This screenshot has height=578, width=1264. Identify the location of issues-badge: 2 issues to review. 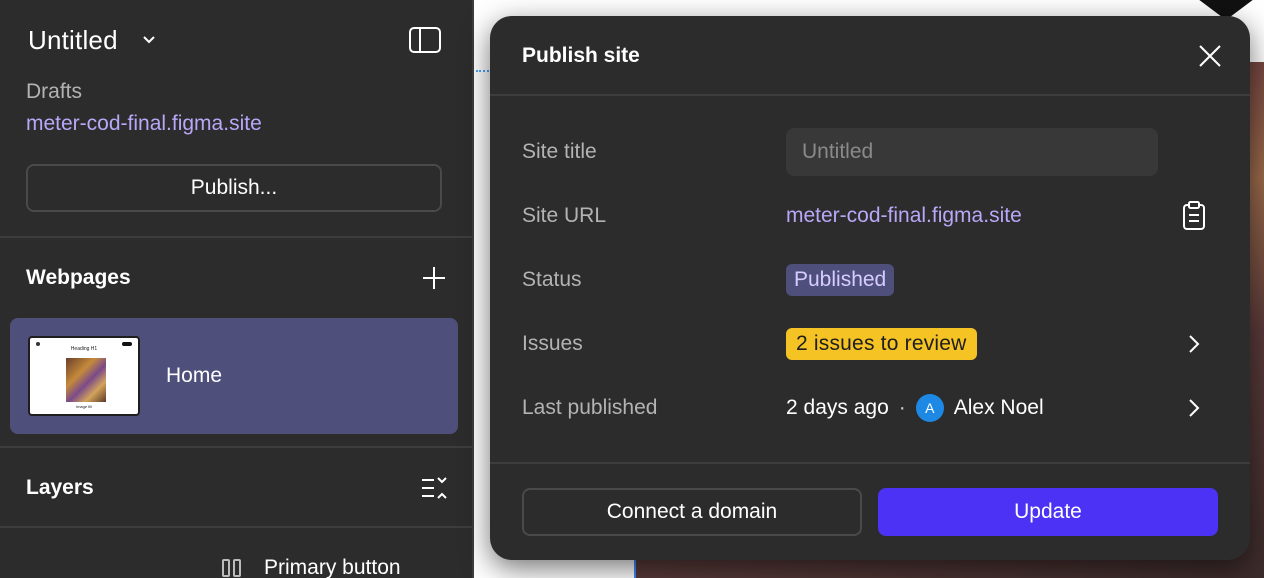
(881, 344).